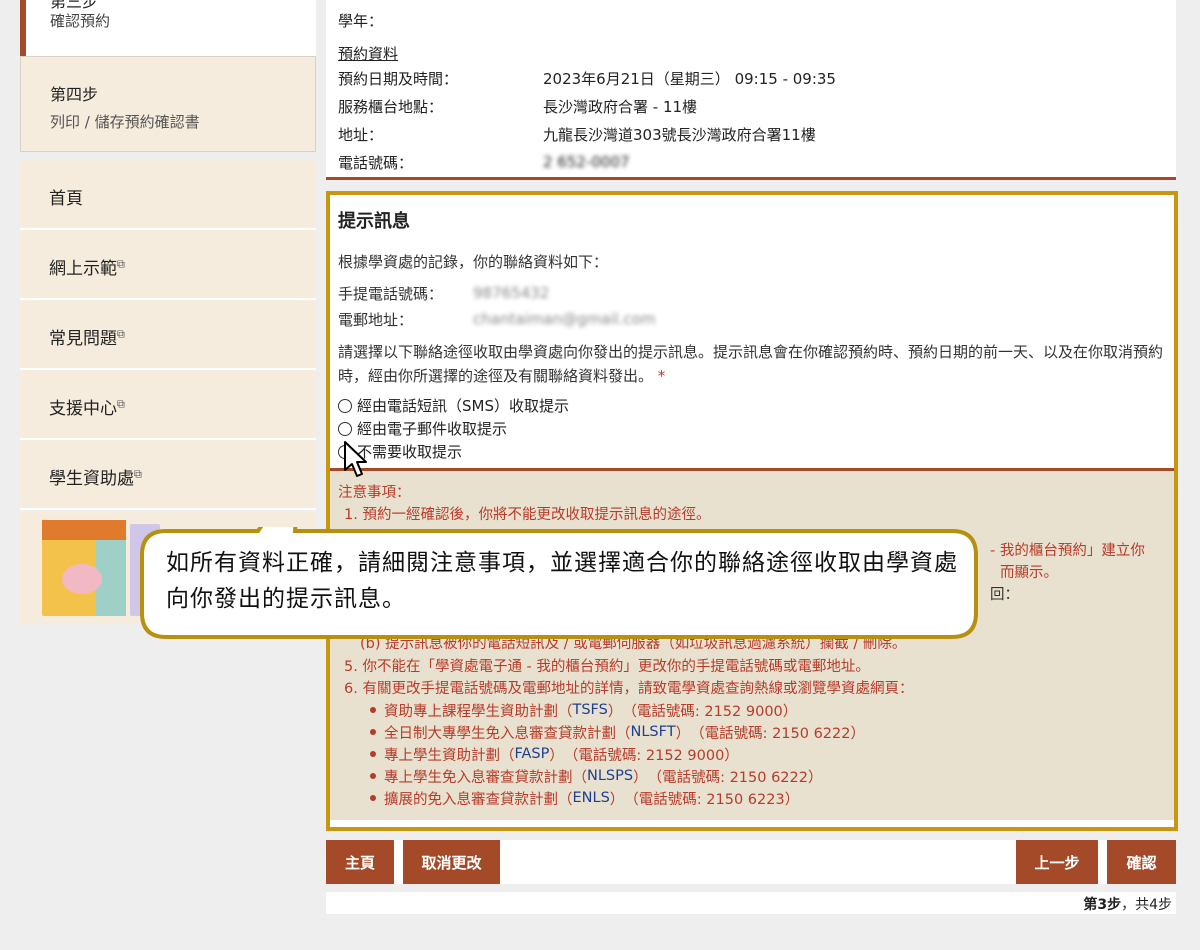 Image resolution: width=1200 pixels, height=950 pixels. Describe the element at coordinates (451, 862) in the screenshot. I see `cancel-change-button: 取消更改` at that location.